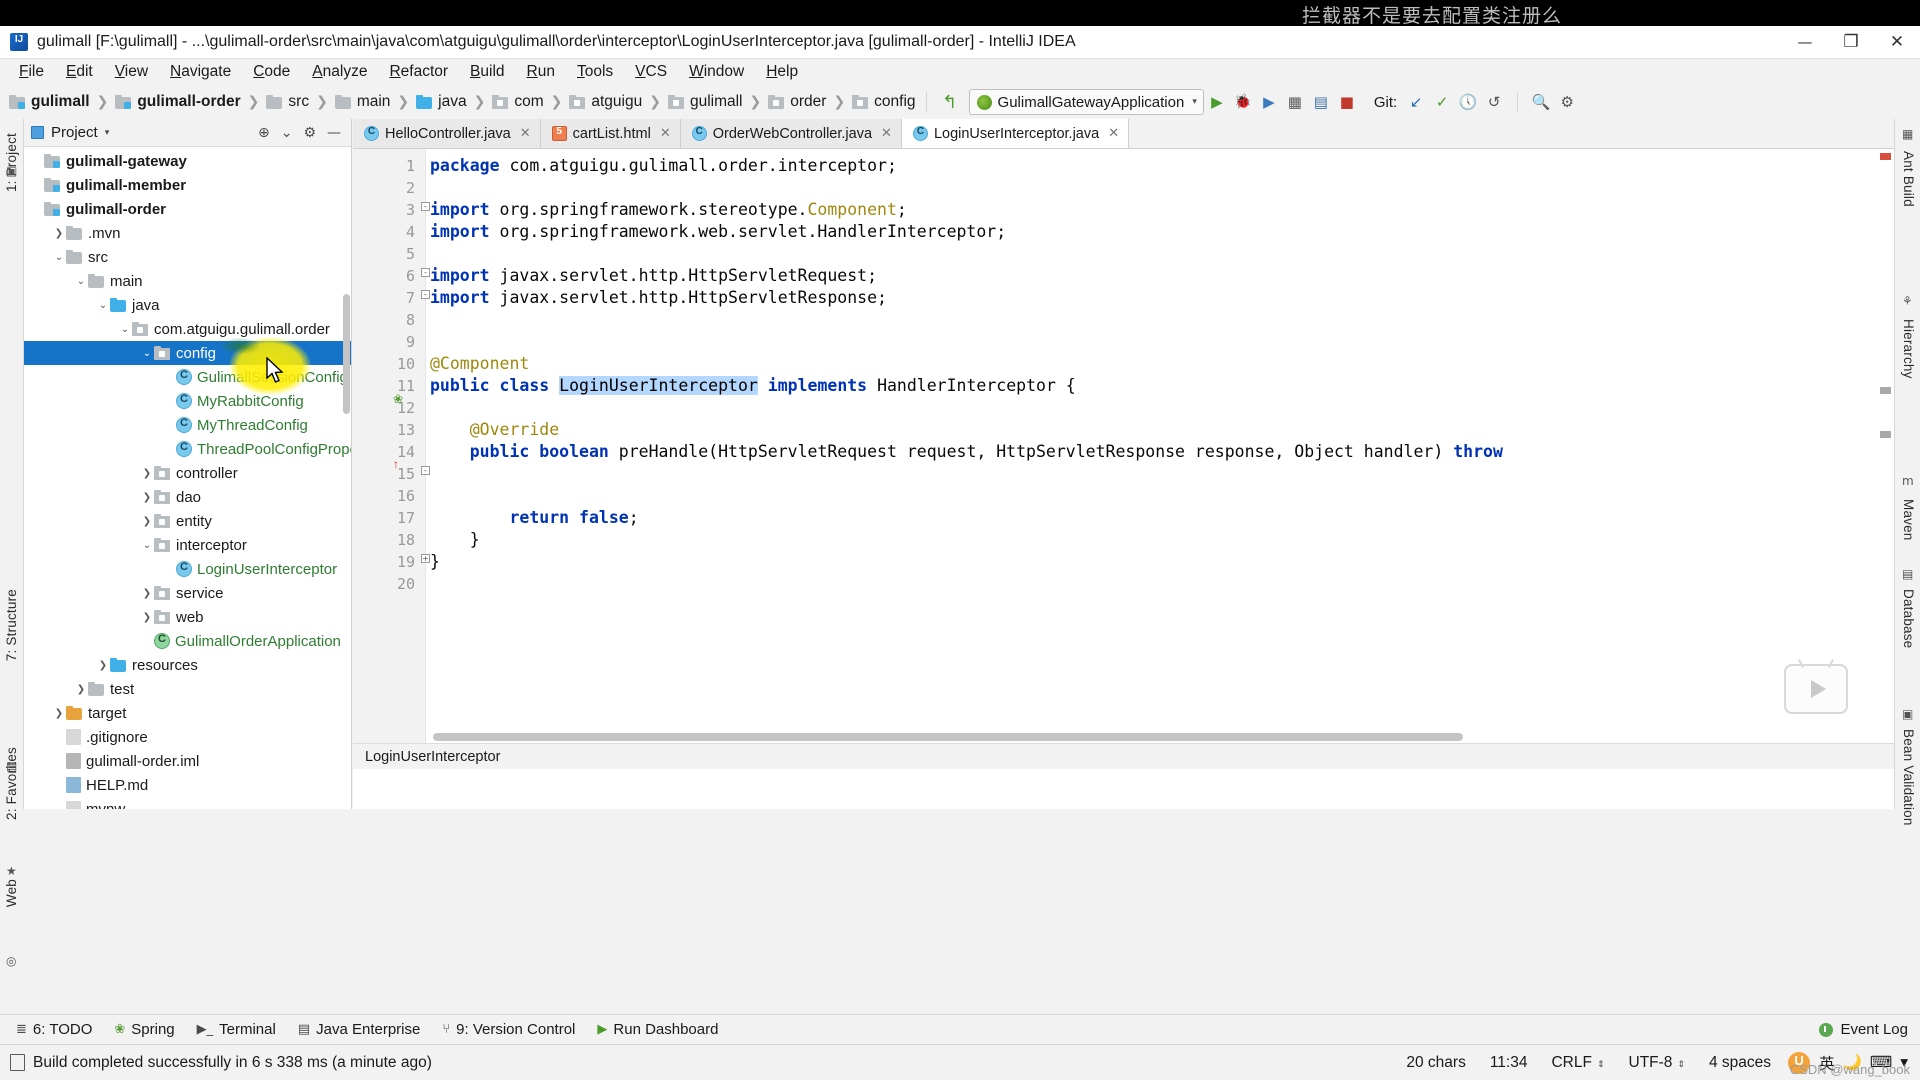 Image resolution: width=1920 pixels, height=1080 pixels. Describe the element at coordinates (187, 593) in the screenshot. I see `tree-node-service: ❯ service` at that location.